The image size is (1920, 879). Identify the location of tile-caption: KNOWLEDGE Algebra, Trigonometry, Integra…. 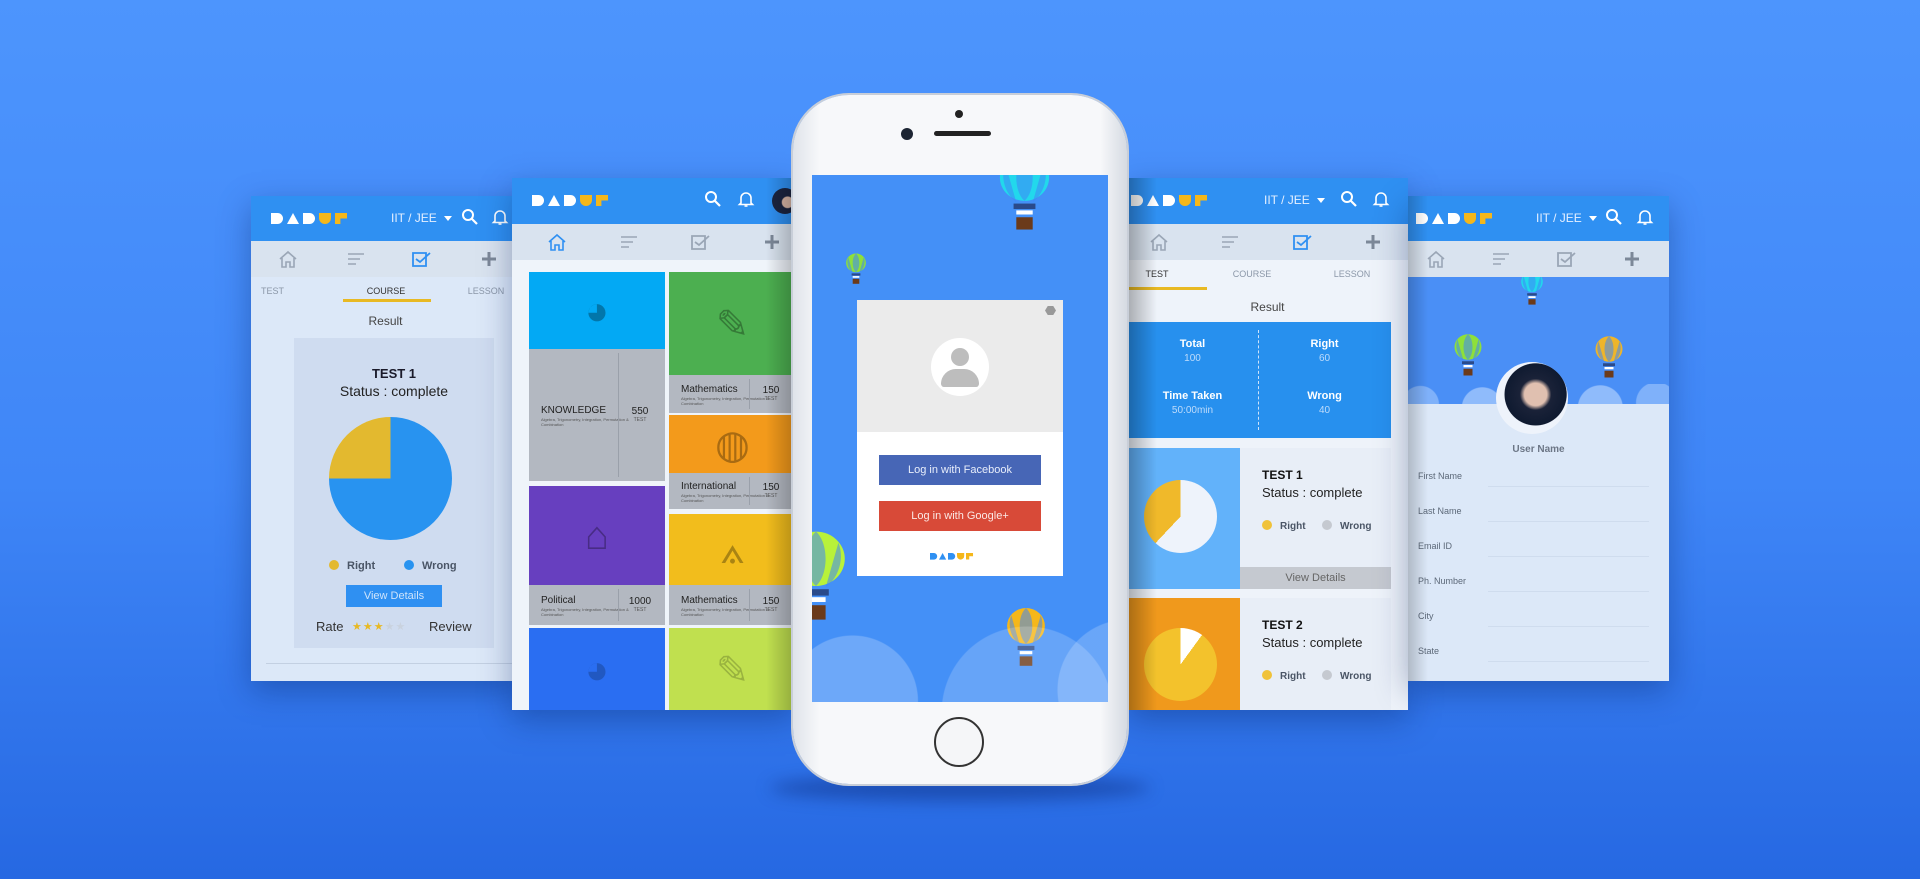
(597, 415).